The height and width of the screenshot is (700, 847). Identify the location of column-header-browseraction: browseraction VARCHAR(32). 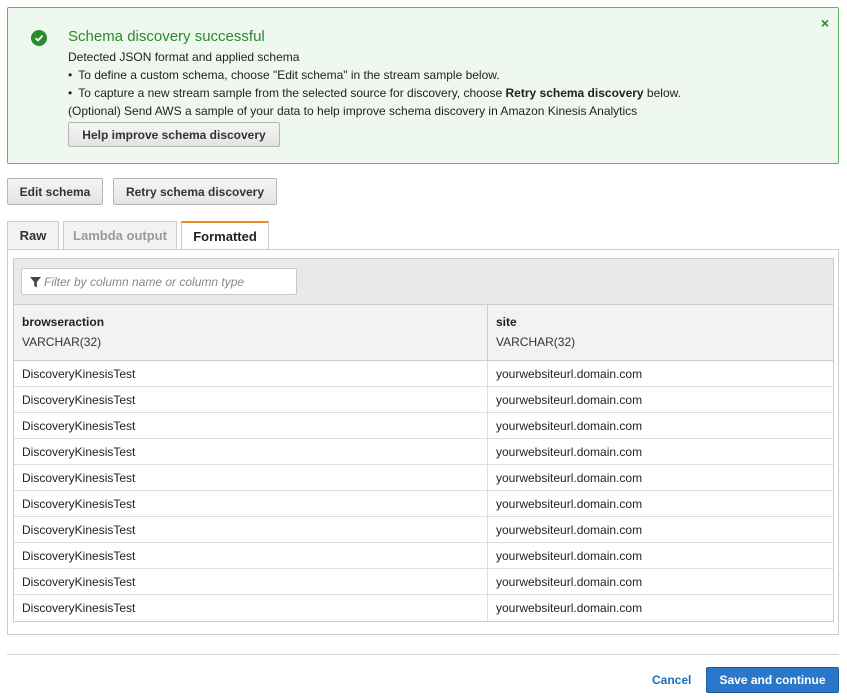
(251, 333).